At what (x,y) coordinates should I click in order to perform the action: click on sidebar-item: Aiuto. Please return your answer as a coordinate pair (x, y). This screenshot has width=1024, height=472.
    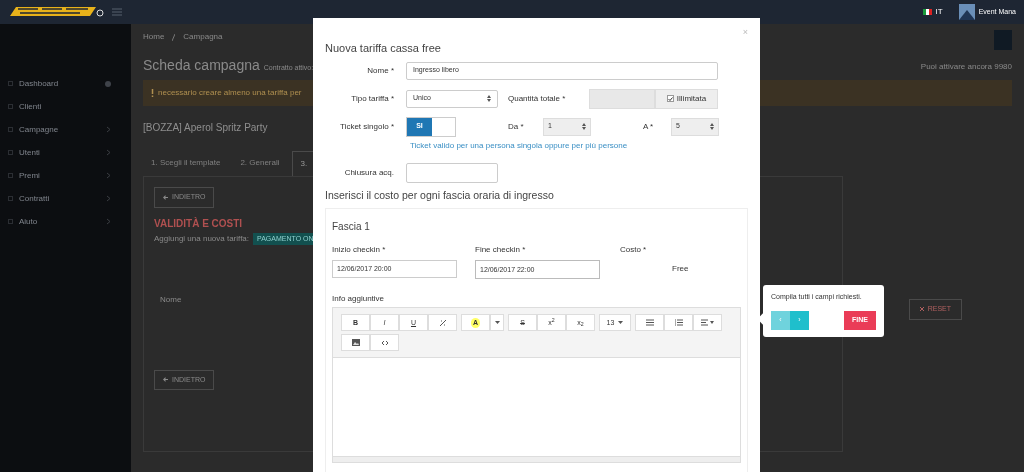
    Looking at the image, I should click on (59, 221).